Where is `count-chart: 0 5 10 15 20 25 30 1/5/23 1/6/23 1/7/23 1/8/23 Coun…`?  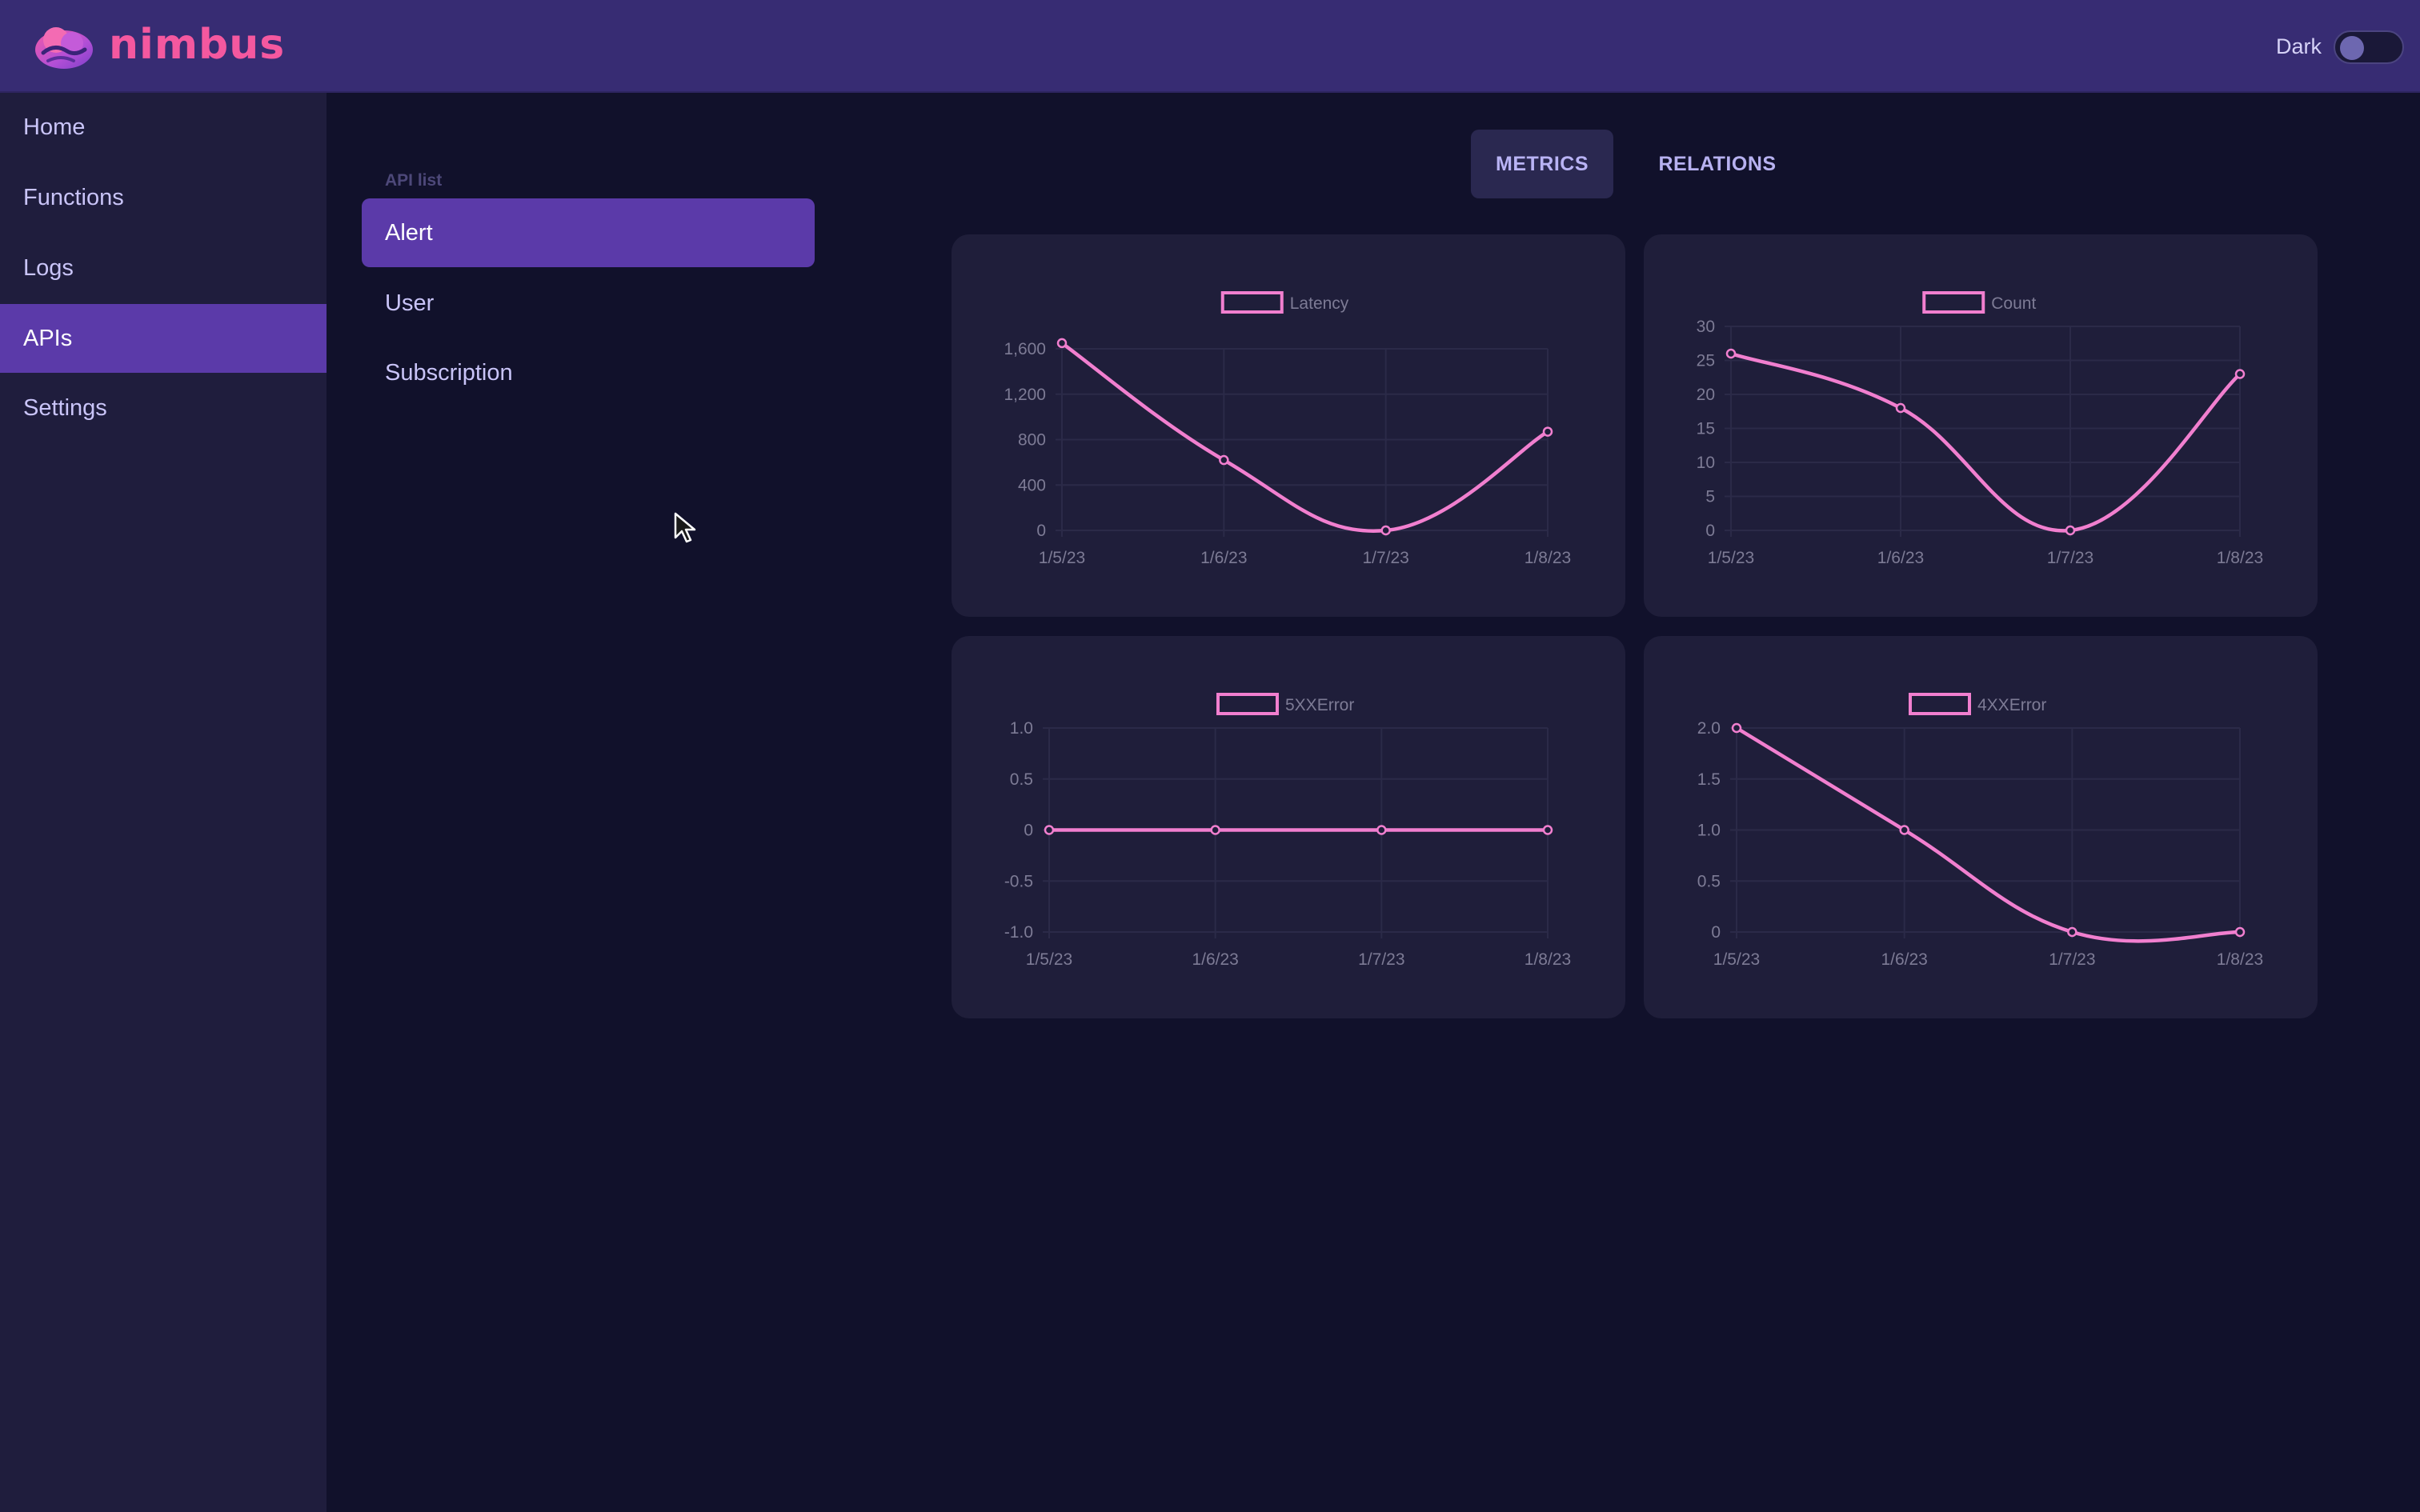 count-chart: 0 5 10 15 20 25 30 1/5/23 1/6/23 1/7/23 1/8/23 Coun… is located at coordinates (1980, 429).